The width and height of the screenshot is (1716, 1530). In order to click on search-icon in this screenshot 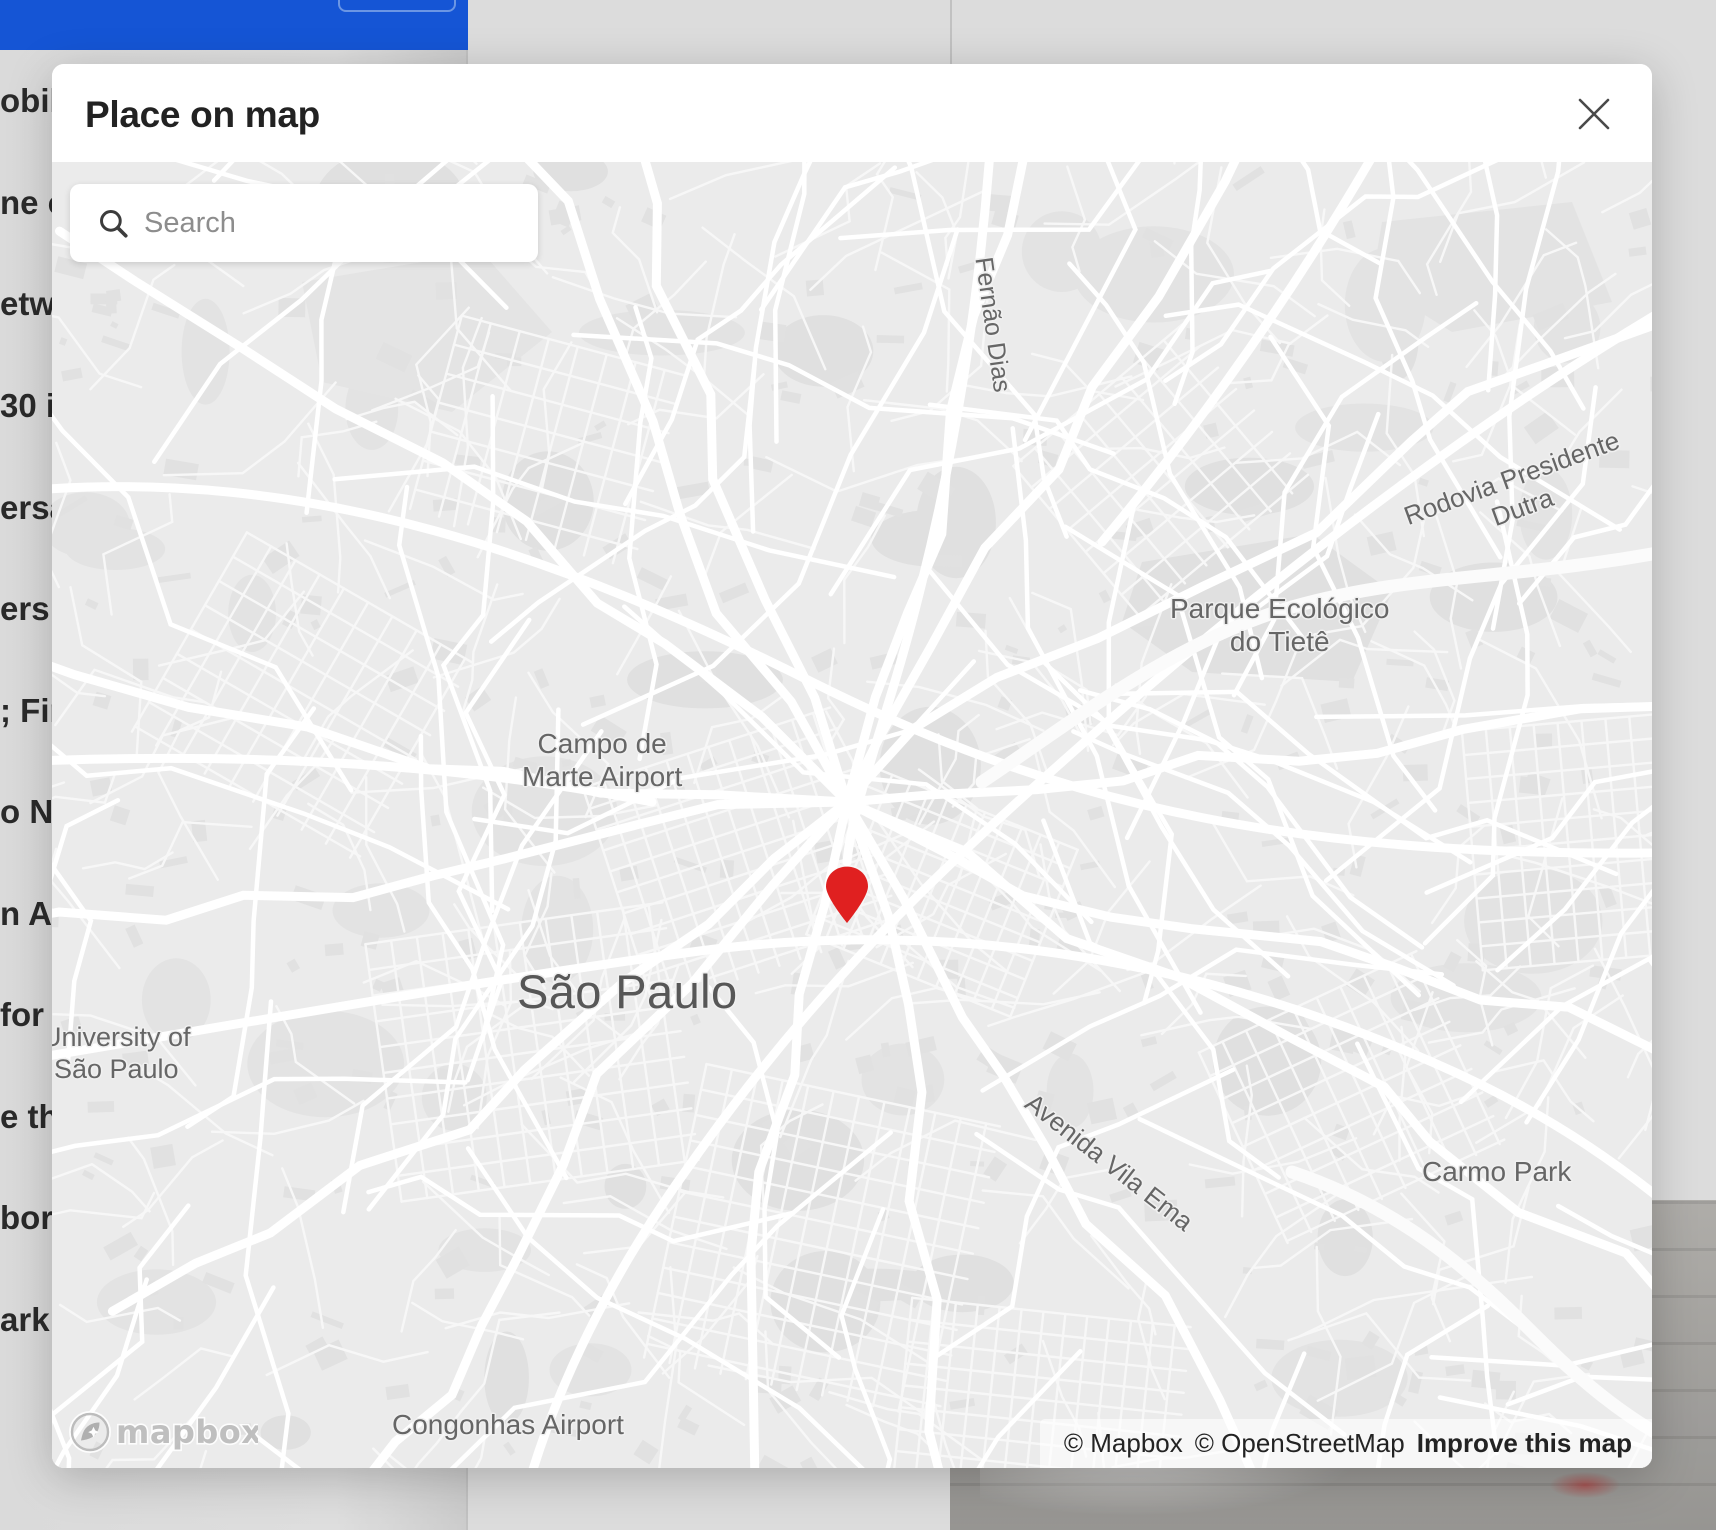, I will do `click(113, 223)`.